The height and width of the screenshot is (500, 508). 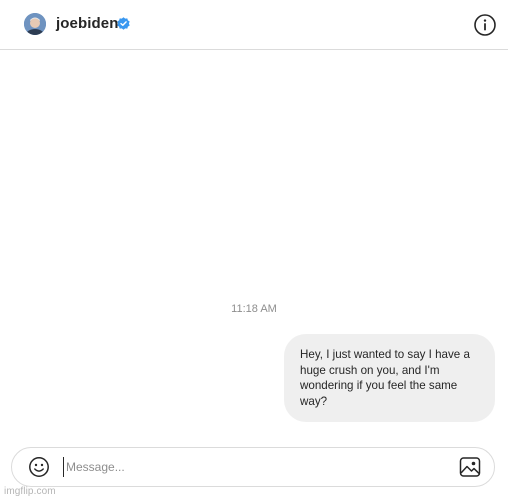 I want to click on info-icon, so click(x=485, y=25).